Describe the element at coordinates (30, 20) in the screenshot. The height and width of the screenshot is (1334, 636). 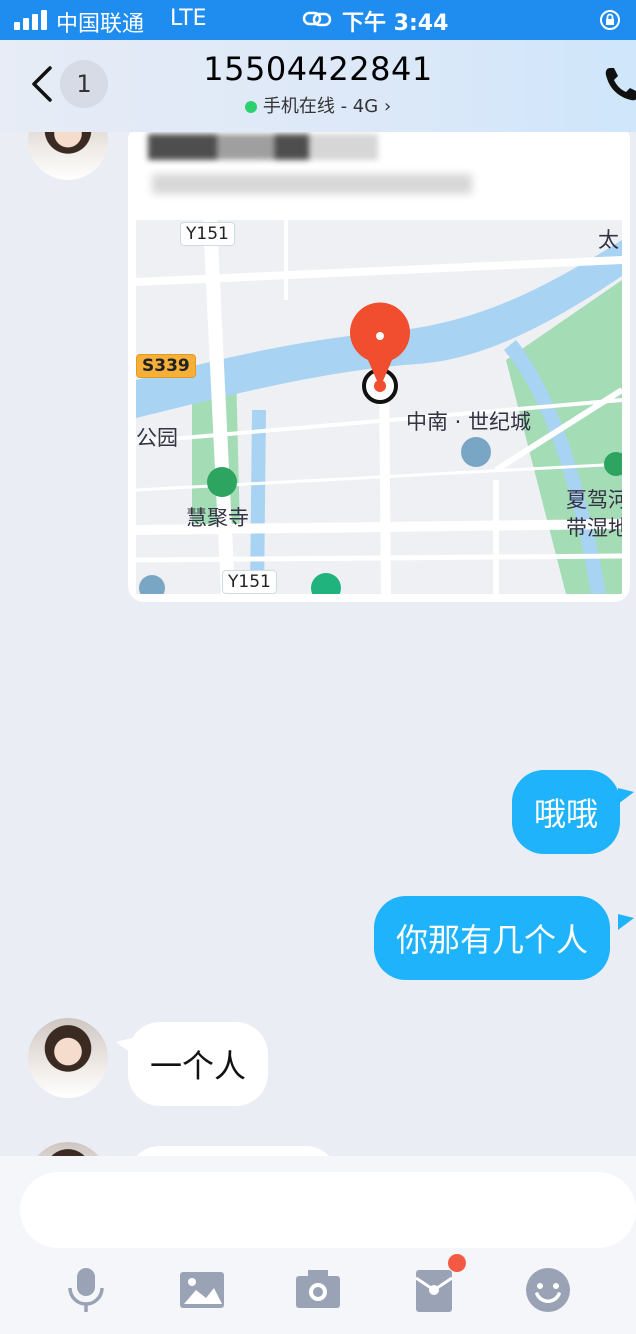
I see `signal-strength-icon` at that location.